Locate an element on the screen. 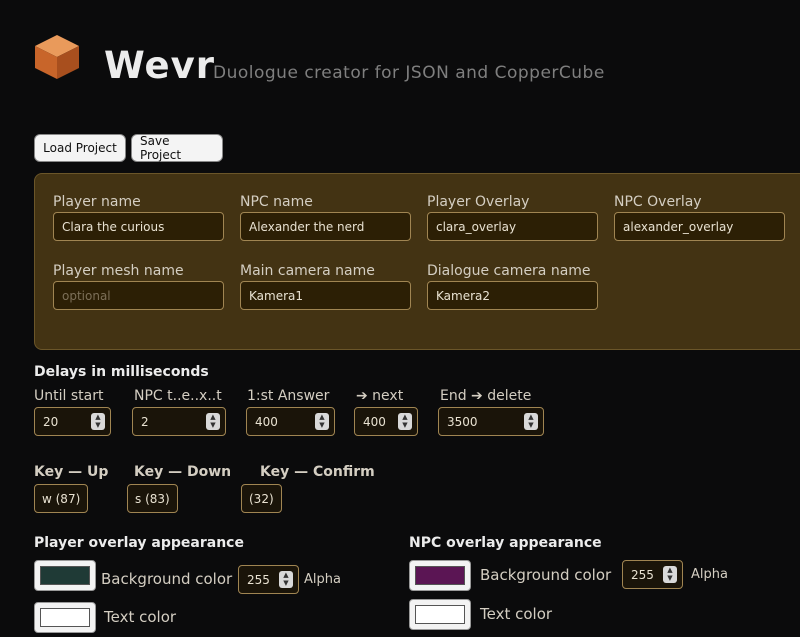 This screenshot has width=800, height=637. npc-alpha-label: Alpha is located at coordinates (709, 574).